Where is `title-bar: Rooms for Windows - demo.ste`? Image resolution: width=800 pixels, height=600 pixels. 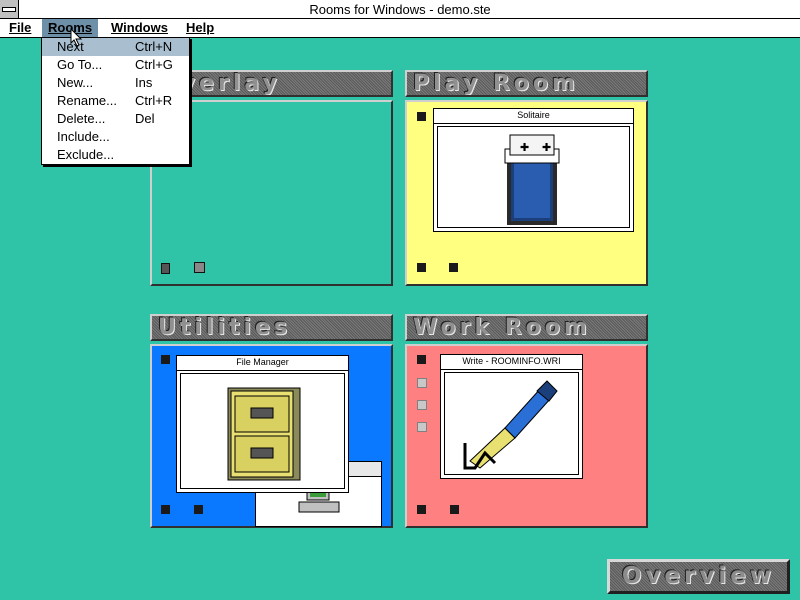
title-bar: Rooms for Windows - demo.ste is located at coordinates (400, 9).